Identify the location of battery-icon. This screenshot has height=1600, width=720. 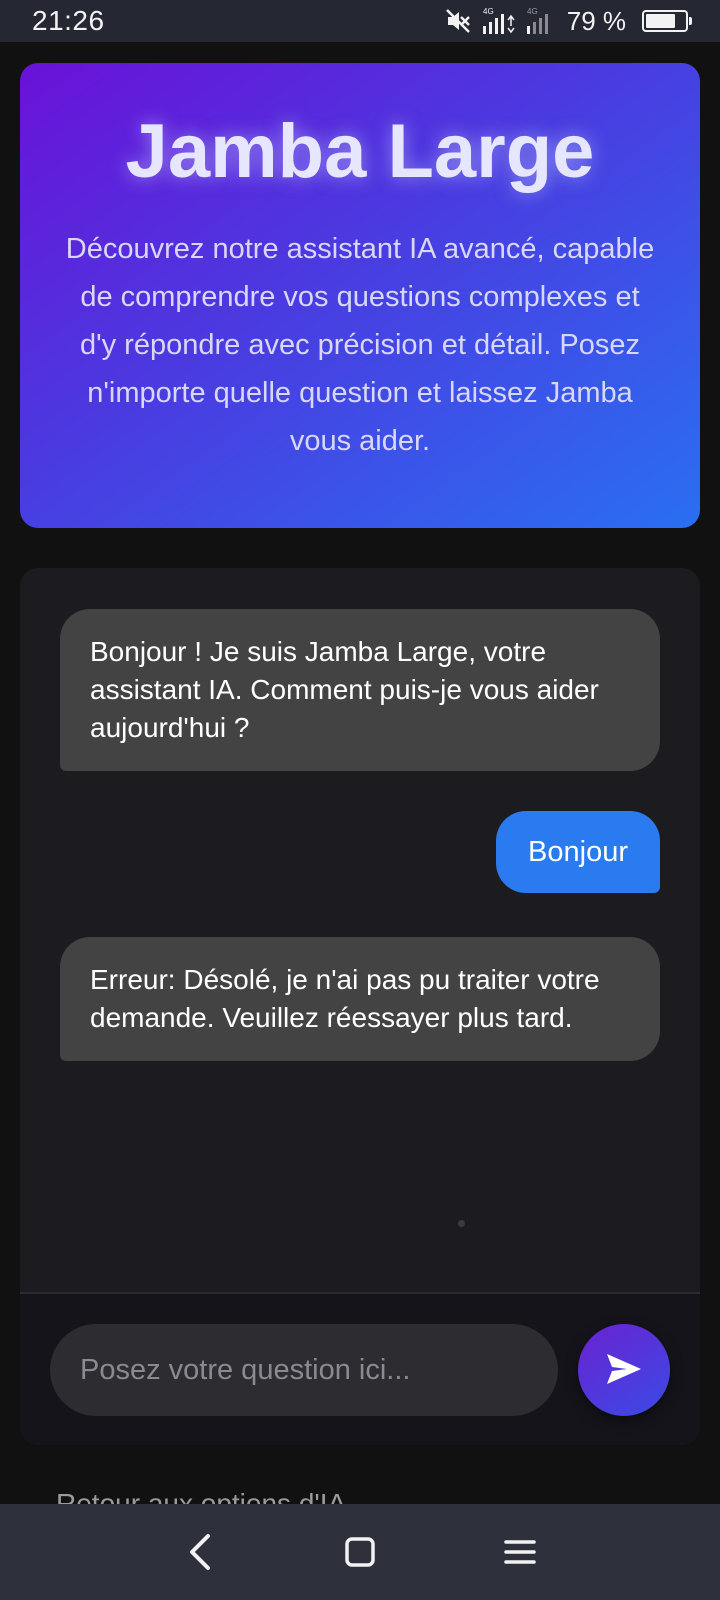
(667, 21).